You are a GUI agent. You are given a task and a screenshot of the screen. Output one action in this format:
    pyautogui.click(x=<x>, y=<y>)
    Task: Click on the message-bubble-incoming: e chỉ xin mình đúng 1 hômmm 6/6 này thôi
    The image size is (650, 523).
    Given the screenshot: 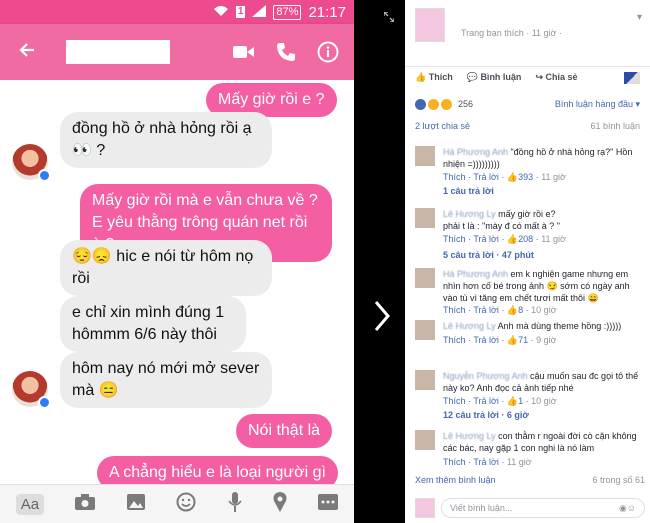 What is the action you would take?
    pyautogui.click(x=153, y=324)
    